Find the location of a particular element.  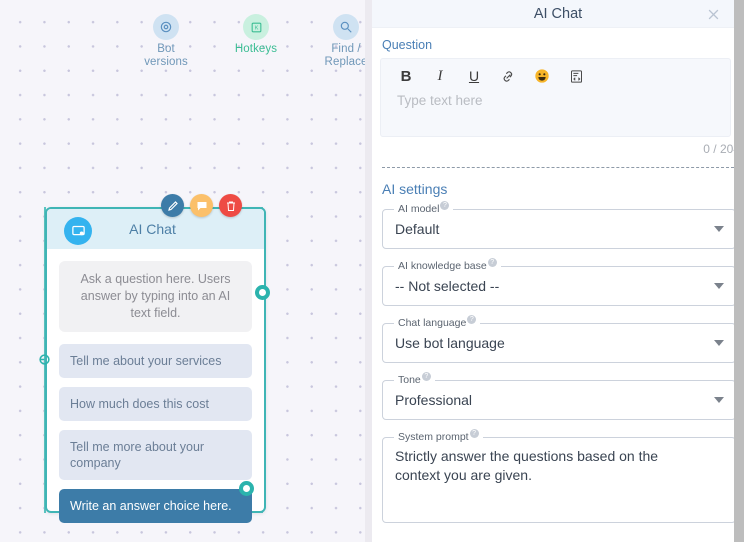

bot-versions-icon is located at coordinates (166, 27).